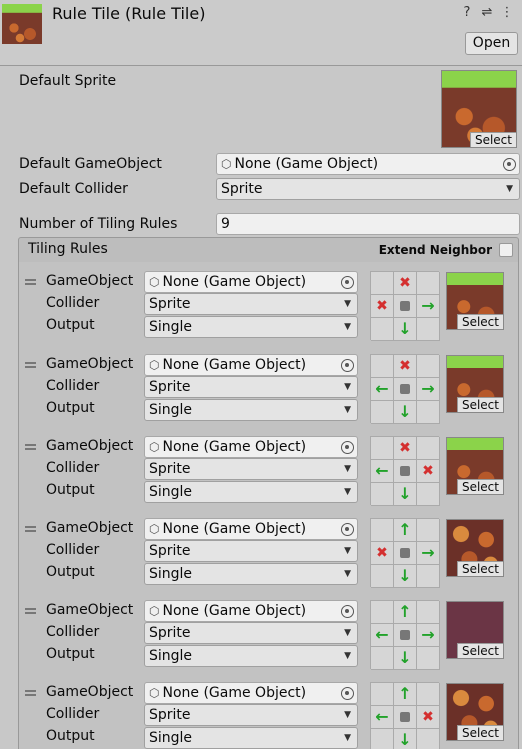  I want to click on tiling-rules-count-input: 9, so click(368, 224).